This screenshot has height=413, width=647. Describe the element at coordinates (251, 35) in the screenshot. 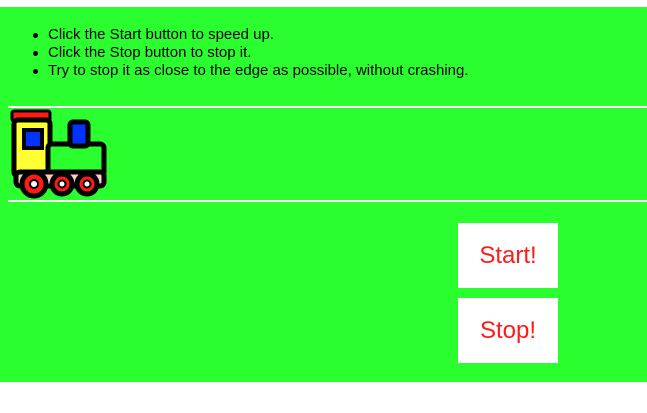

I see `instruction-item-start: Click the Start button to speed up.` at that location.